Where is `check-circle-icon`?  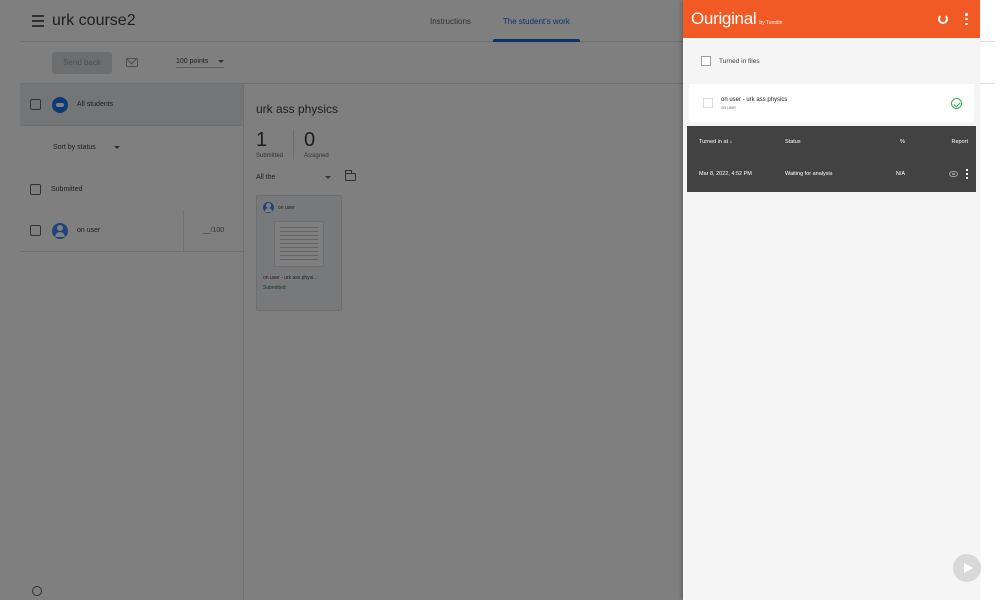
check-circle-icon is located at coordinates (956, 103).